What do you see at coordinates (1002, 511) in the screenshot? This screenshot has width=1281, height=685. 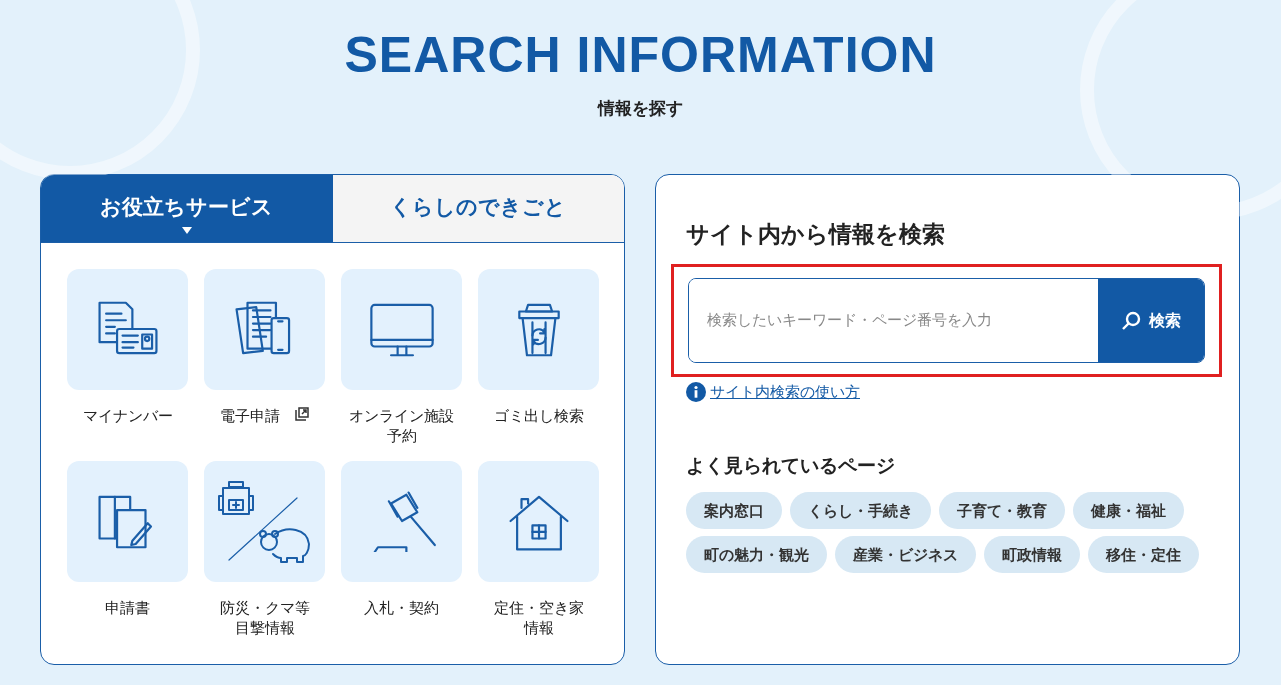 I see `popular-page-tag: 子育て・教育` at bounding box center [1002, 511].